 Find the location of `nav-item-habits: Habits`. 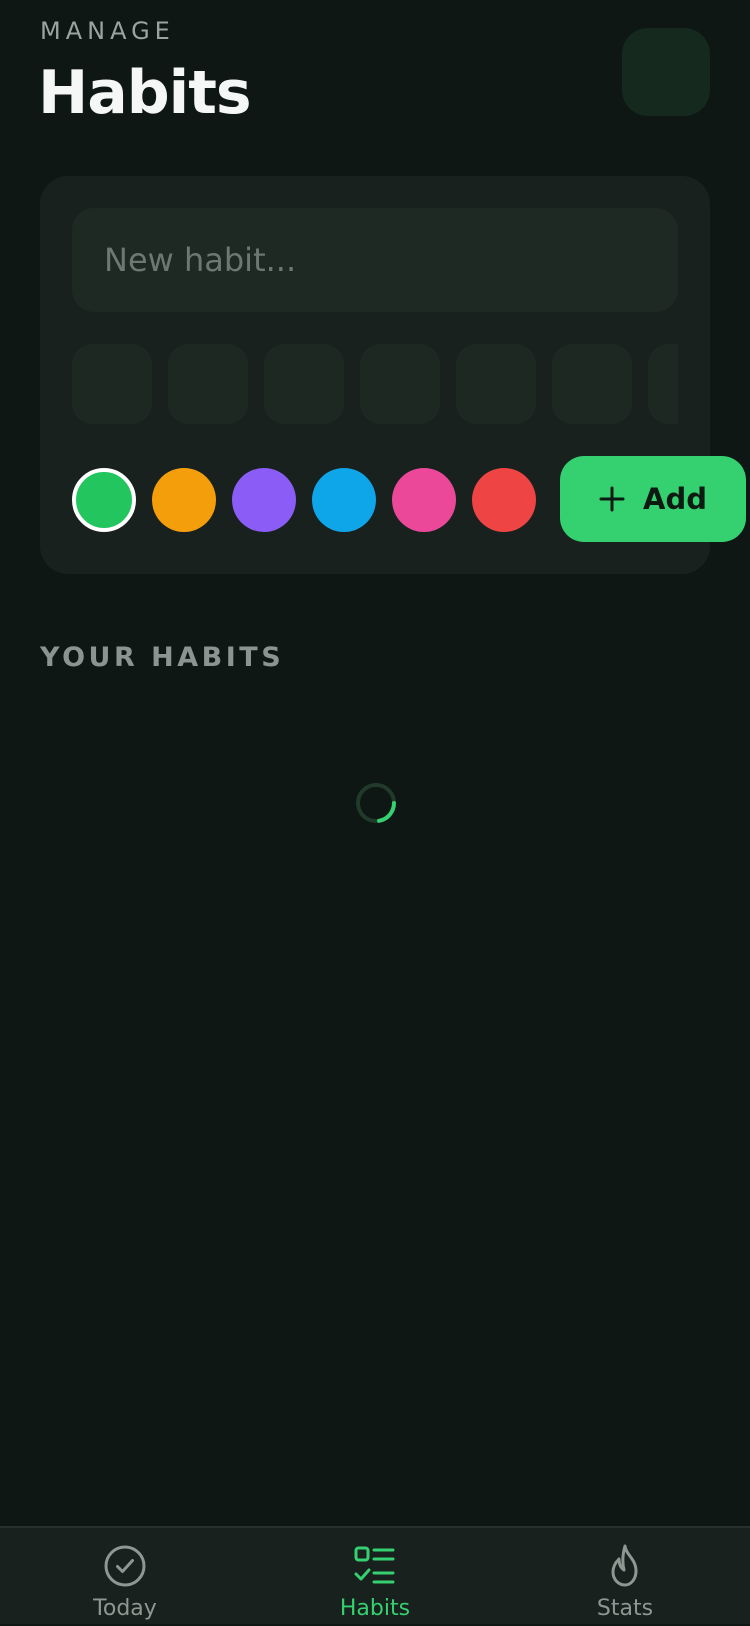

nav-item-habits: Habits is located at coordinates (375, 1577).